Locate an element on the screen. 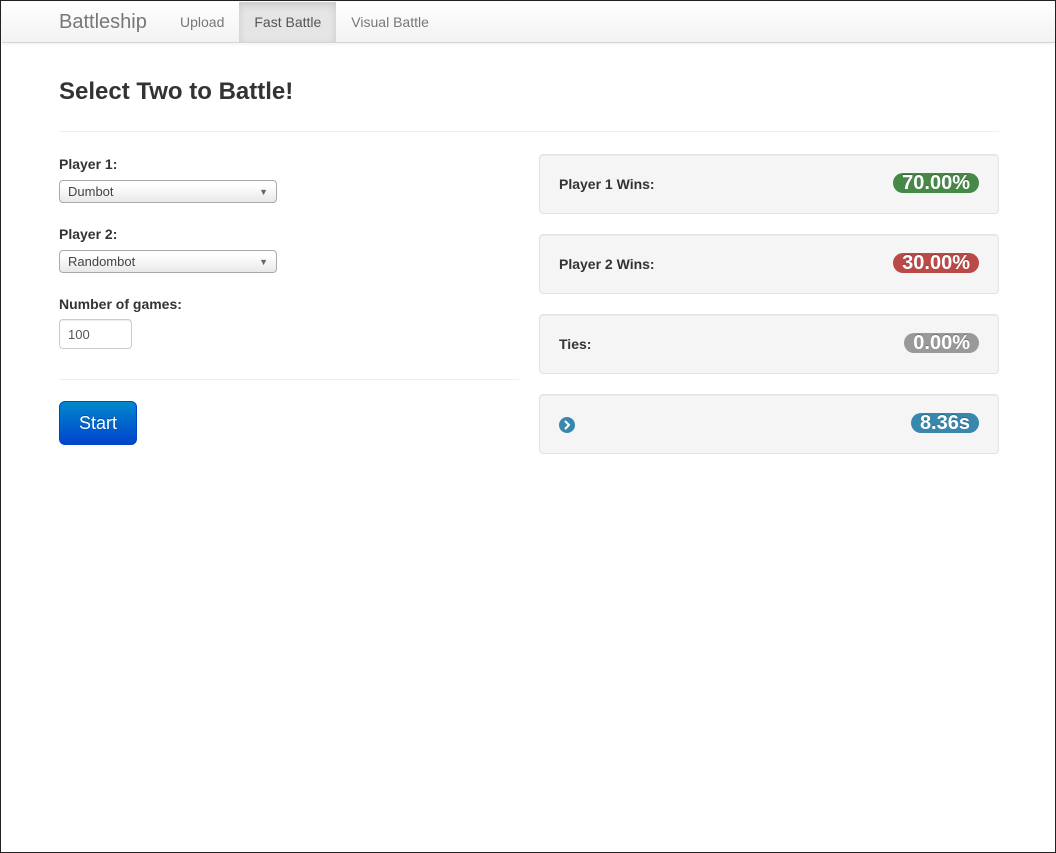  nav-menu: Upload Fast Battle Visual Battle is located at coordinates (304, 22).